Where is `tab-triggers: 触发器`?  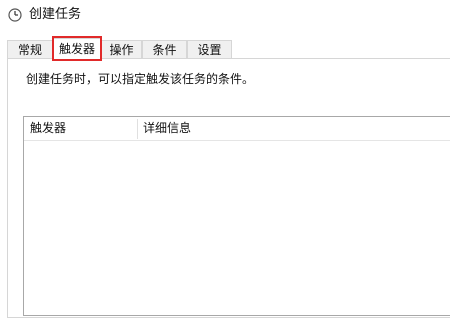 tab-triggers: 触发器 is located at coordinates (77, 49).